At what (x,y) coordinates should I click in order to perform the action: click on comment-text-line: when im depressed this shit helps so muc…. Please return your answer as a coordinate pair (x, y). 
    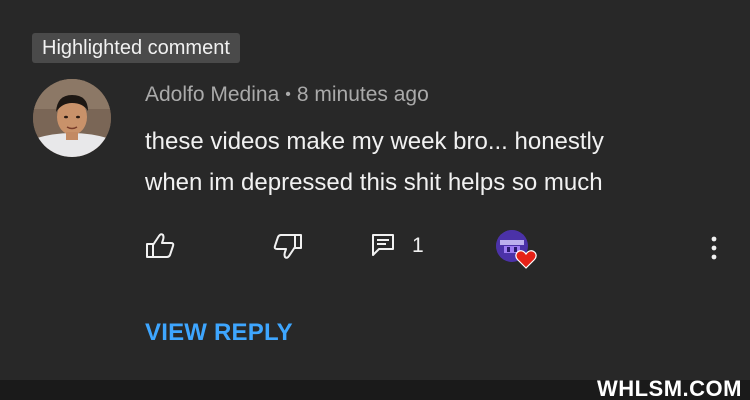
    Looking at the image, I should click on (374, 182).